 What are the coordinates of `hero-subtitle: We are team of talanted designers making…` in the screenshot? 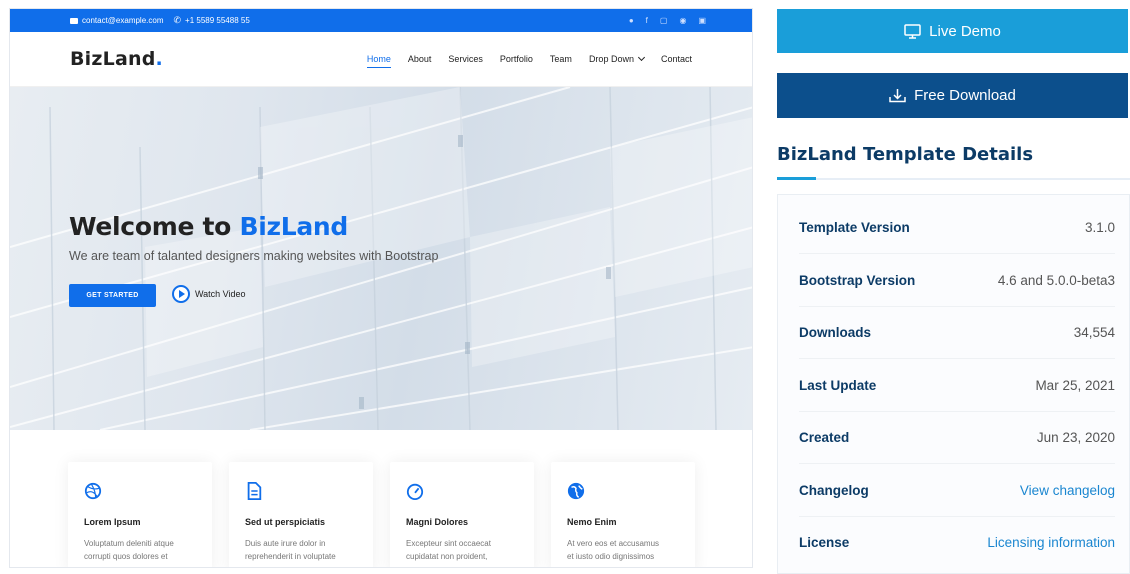 It's located at (254, 256).